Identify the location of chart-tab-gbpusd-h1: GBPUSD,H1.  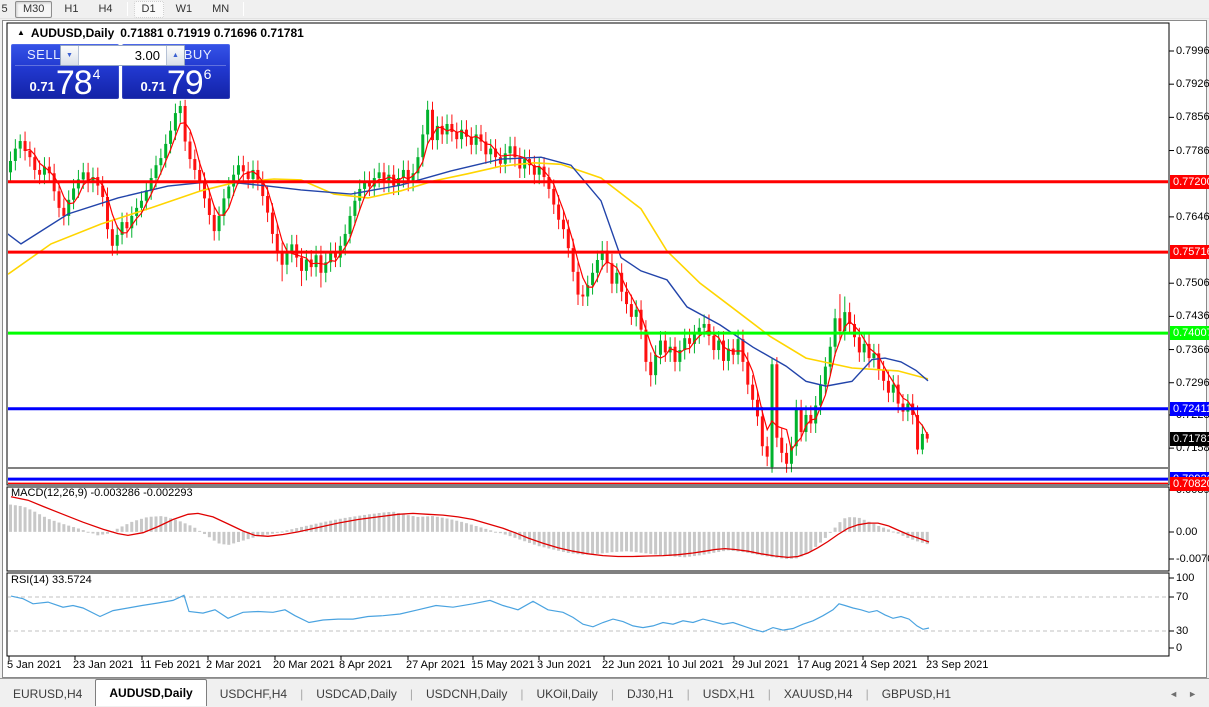
(916, 694).